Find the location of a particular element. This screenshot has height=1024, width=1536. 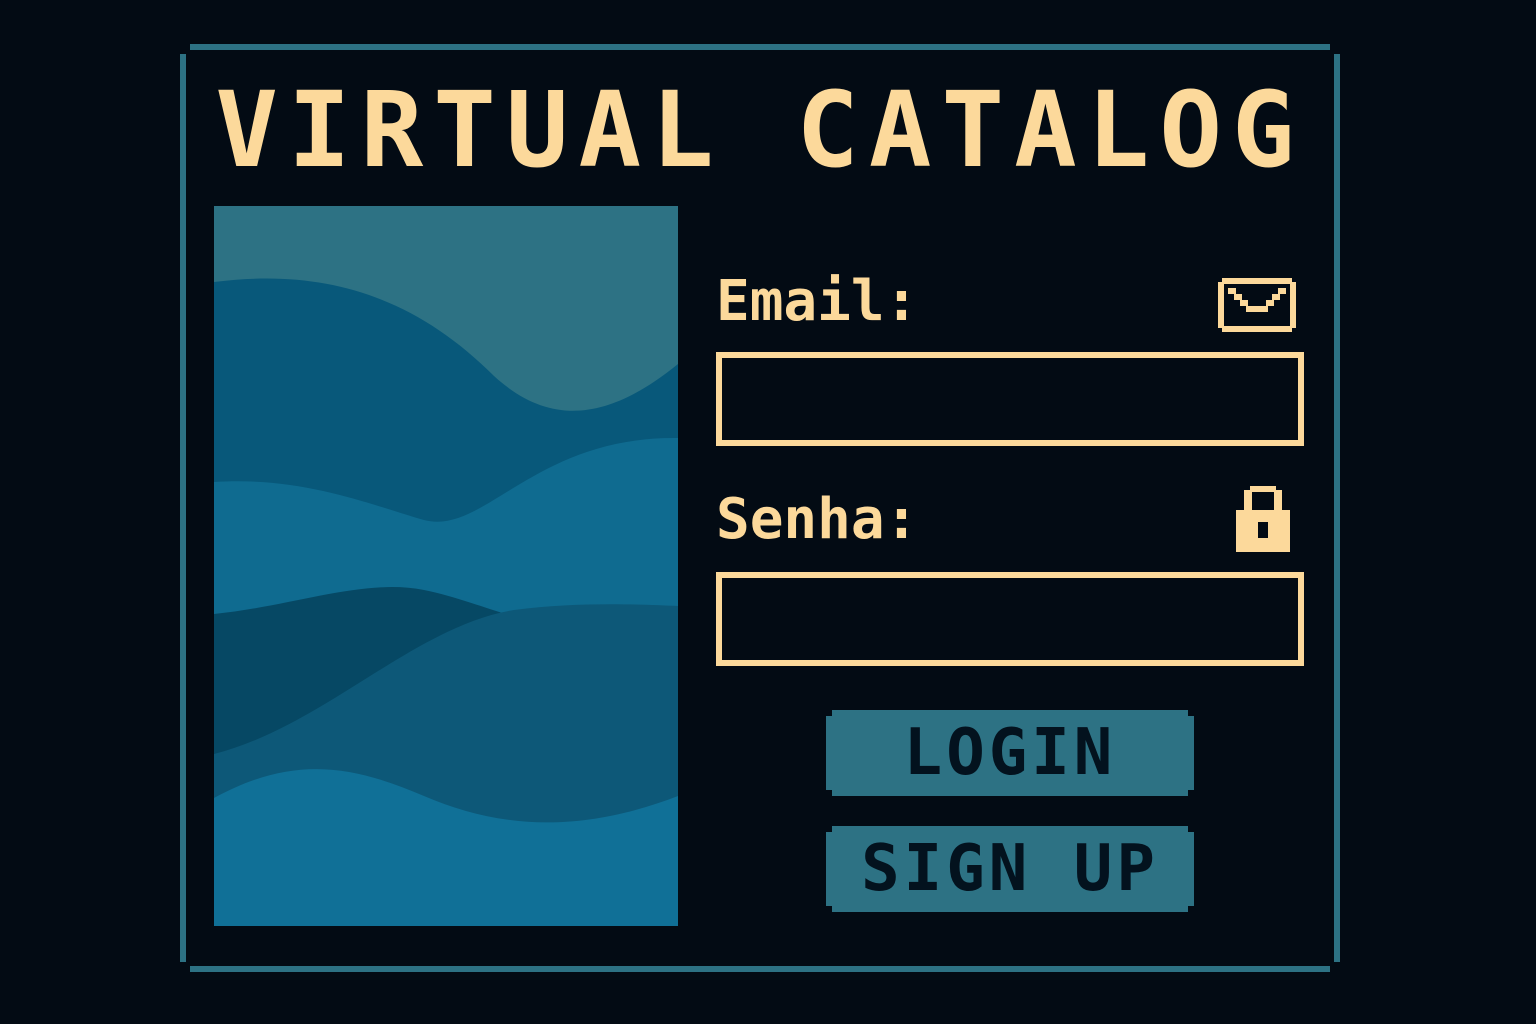

page-title: VIRTUAL CATALOG is located at coordinates (760, 130).